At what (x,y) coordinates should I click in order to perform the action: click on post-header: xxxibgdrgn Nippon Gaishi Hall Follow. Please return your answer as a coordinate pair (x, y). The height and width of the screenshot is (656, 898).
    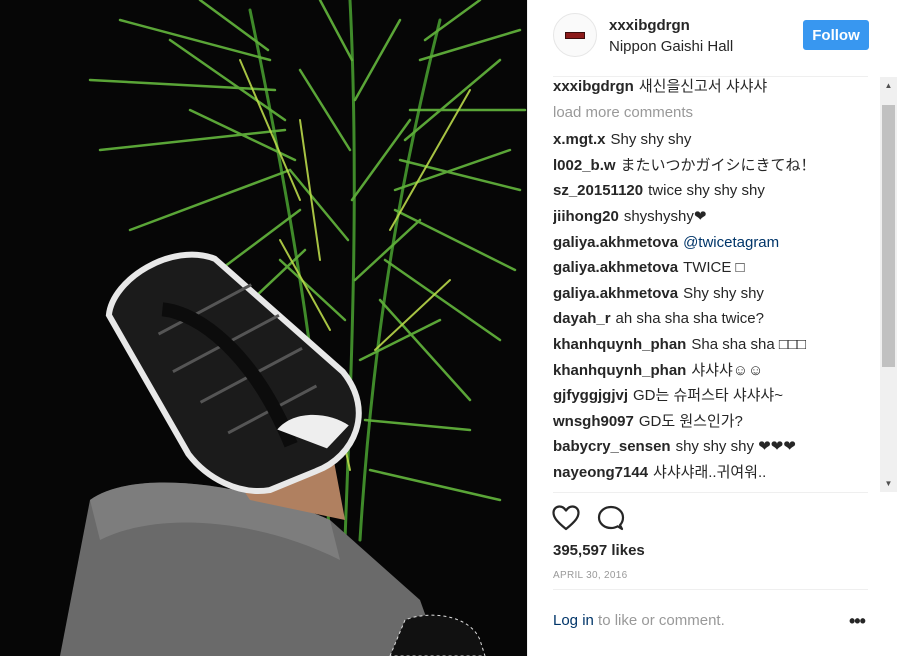
    Looking at the image, I should click on (713, 38).